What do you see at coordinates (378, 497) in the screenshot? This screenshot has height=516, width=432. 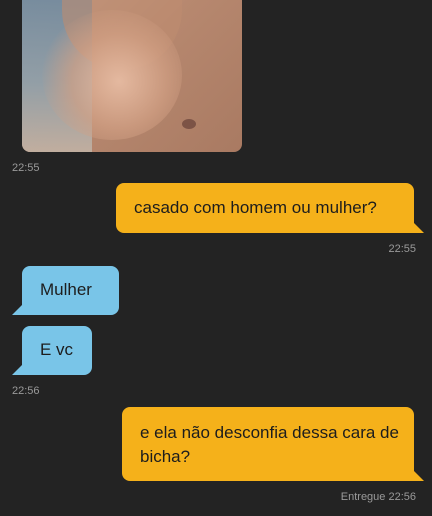 I see `delivery-status: Entregue 22:56` at bounding box center [378, 497].